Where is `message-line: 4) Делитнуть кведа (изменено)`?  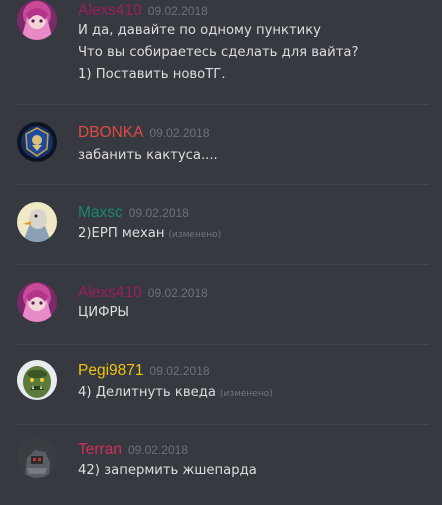 message-line: 4) Делитнуть кведа (изменено) is located at coordinates (253, 393).